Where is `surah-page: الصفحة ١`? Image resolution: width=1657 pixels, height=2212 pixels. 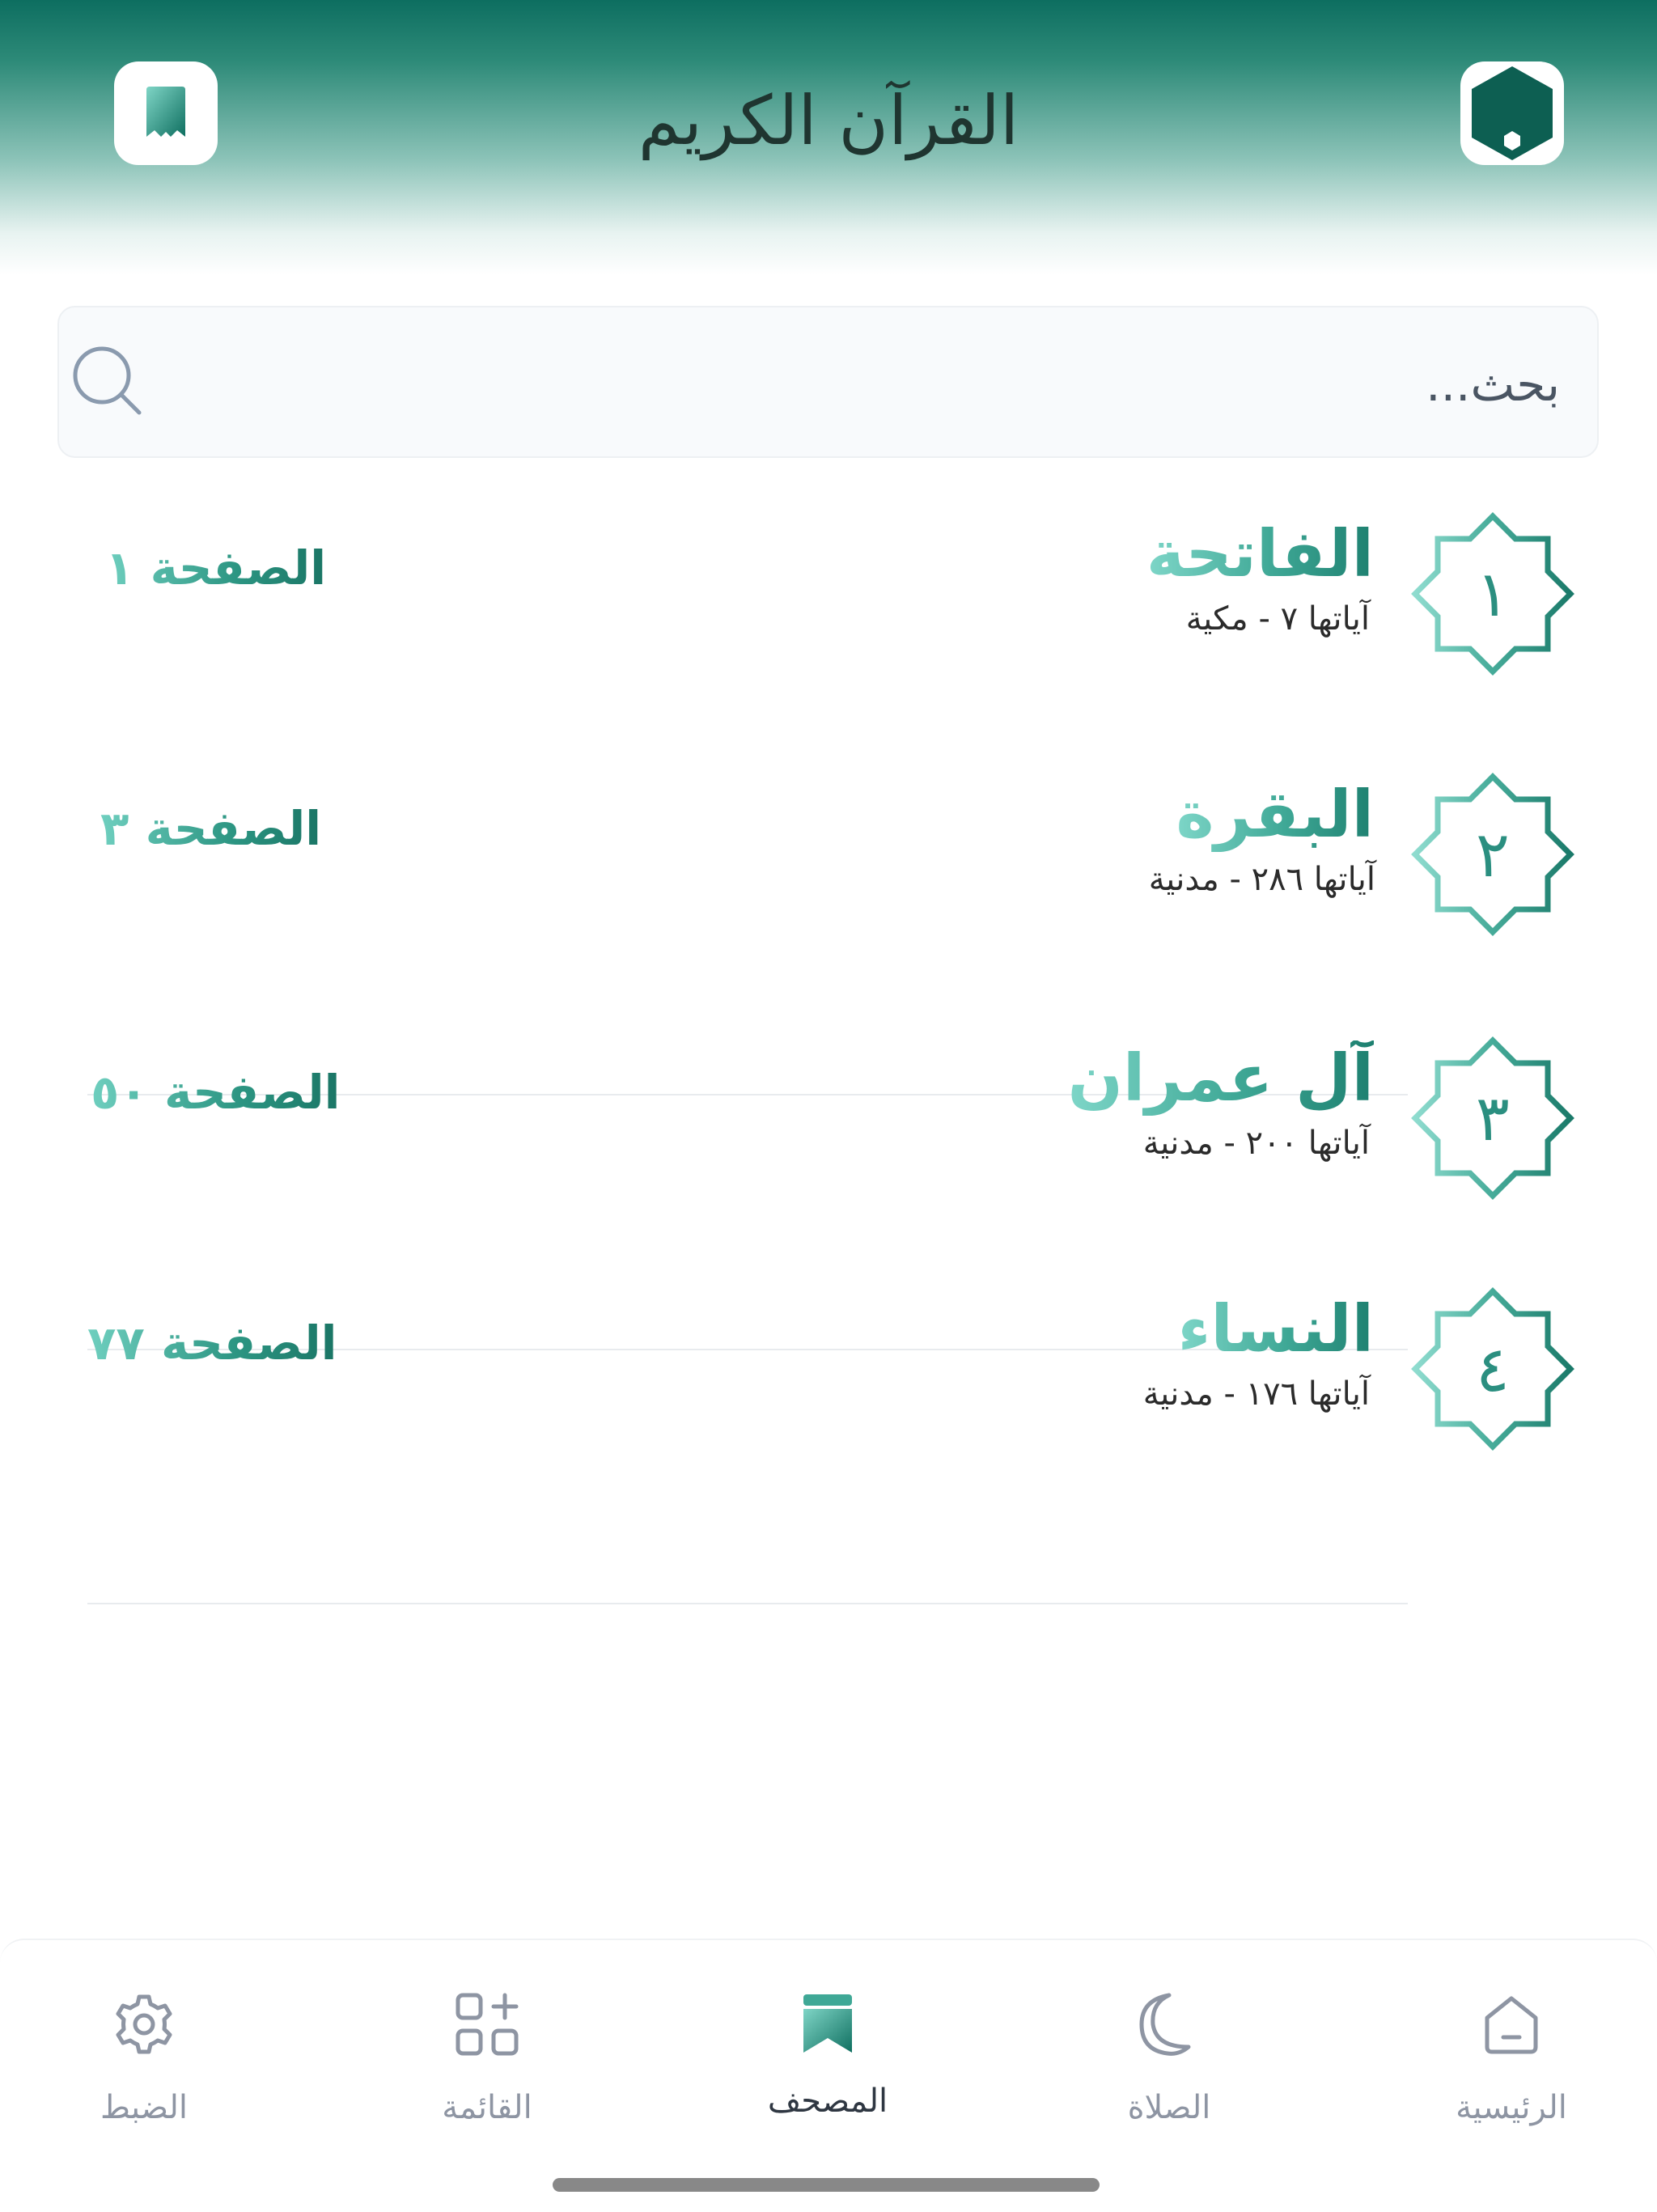 surah-page: الصفحة ١ is located at coordinates (216, 567).